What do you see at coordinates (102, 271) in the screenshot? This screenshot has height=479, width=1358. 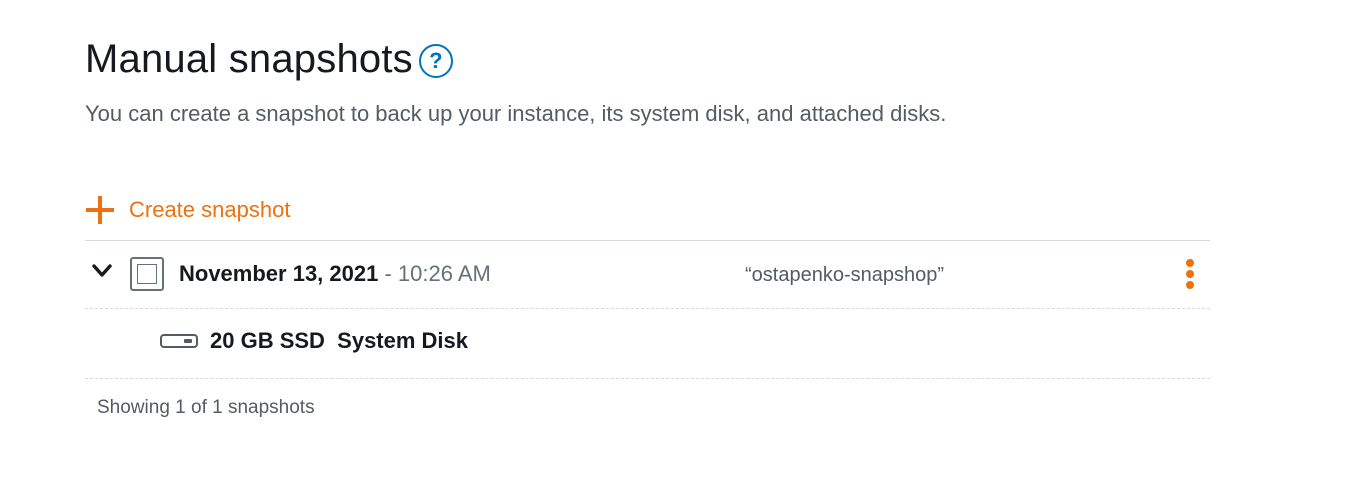 I see `chevron-down-icon` at bounding box center [102, 271].